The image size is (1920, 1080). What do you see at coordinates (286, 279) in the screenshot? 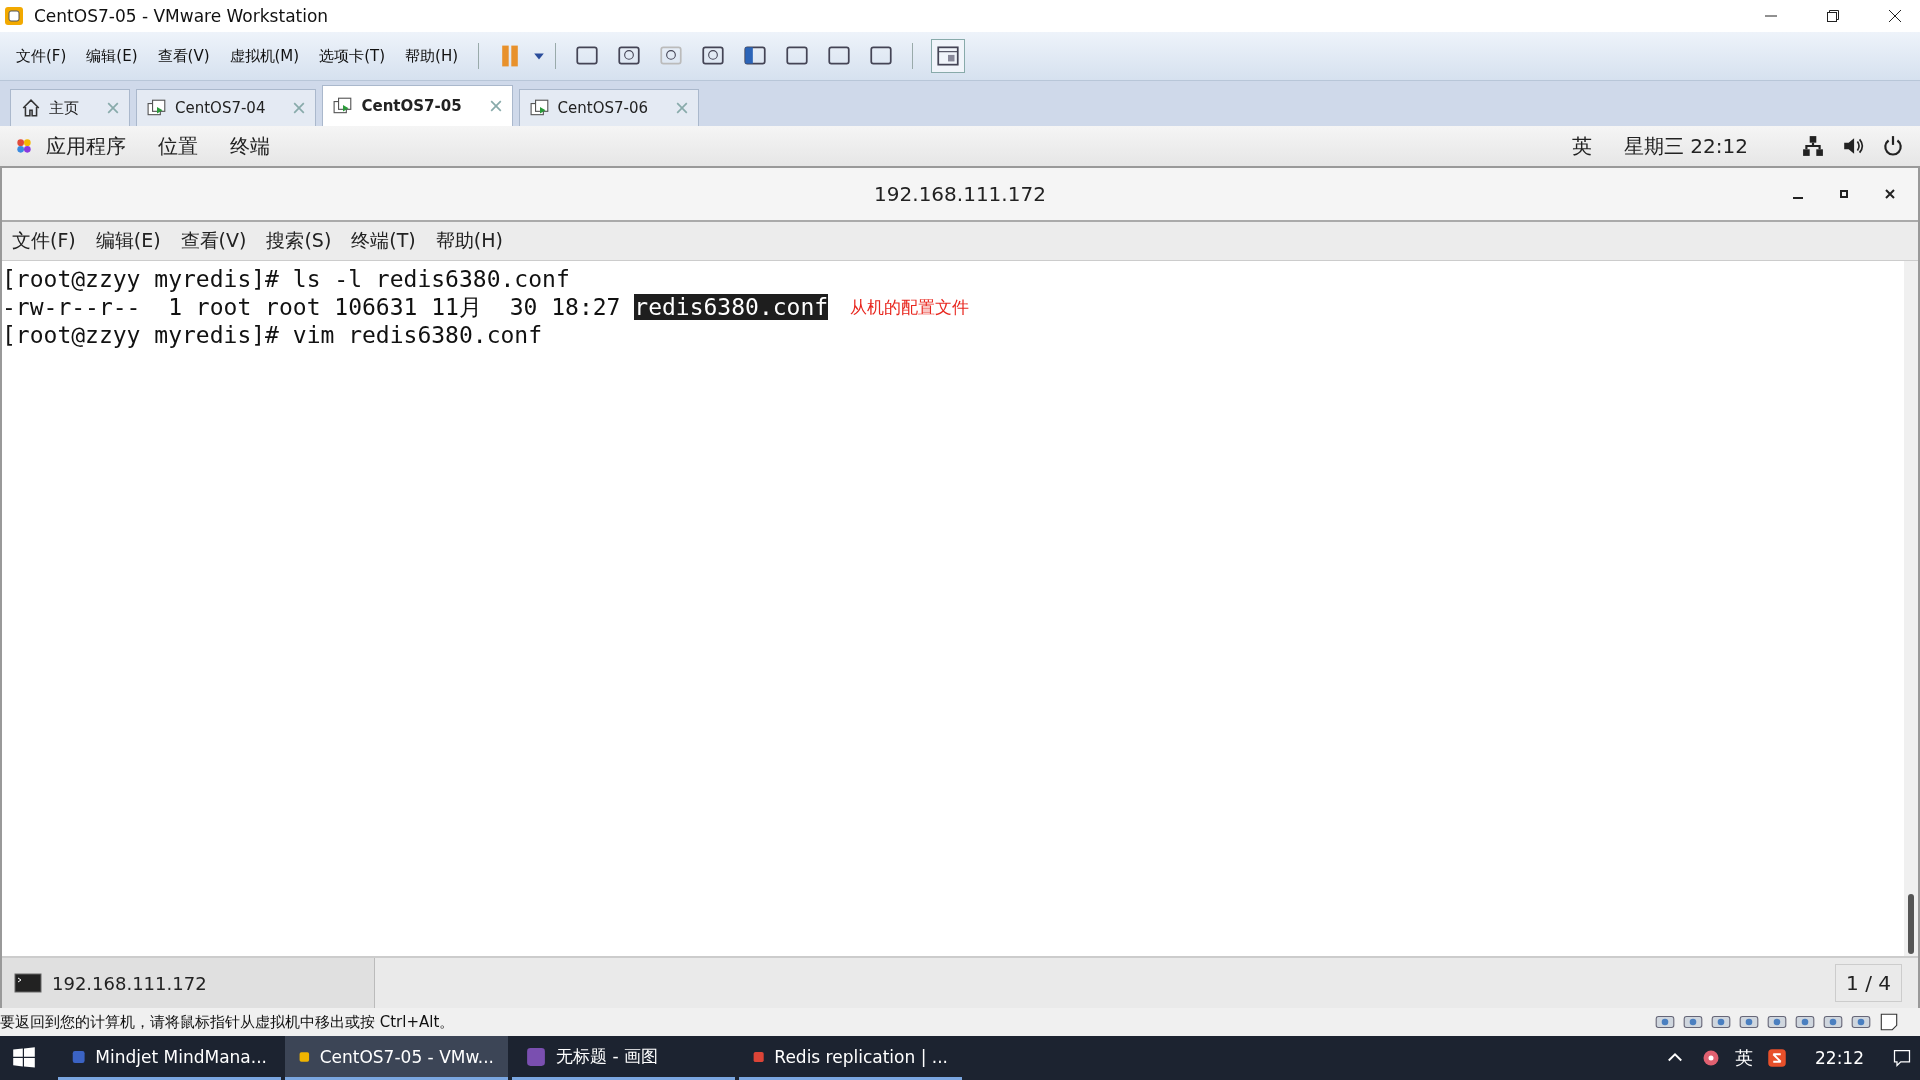
I see `terminal-text: [root@zzyy myredis]# ls -l redis6380.conf` at bounding box center [286, 279].